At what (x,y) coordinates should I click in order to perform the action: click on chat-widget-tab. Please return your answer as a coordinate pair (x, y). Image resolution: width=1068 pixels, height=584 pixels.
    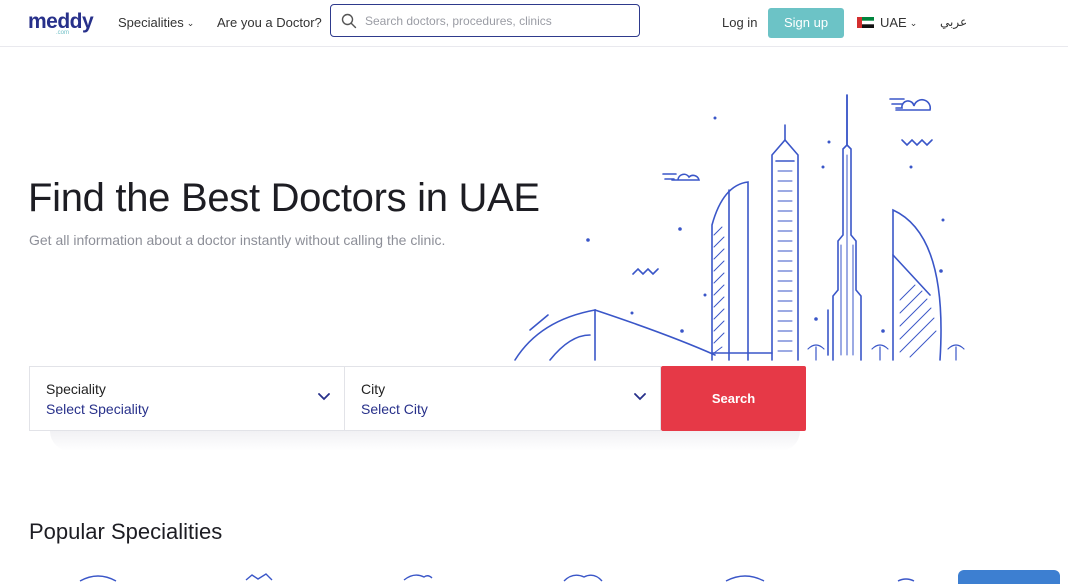
    Looking at the image, I should click on (1009, 577).